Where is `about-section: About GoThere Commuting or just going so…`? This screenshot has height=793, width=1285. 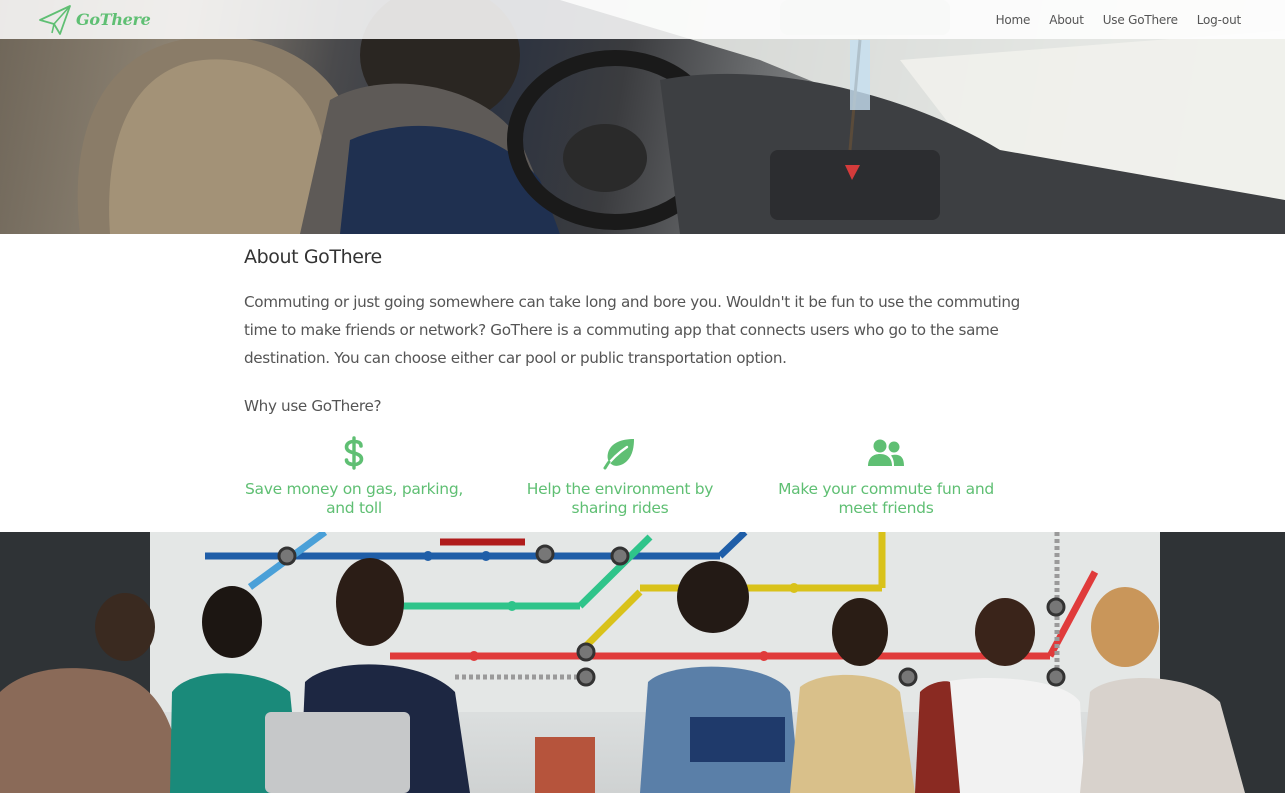
about-section: About GoThere Commuting or just going so… is located at coordinates (644, 309).